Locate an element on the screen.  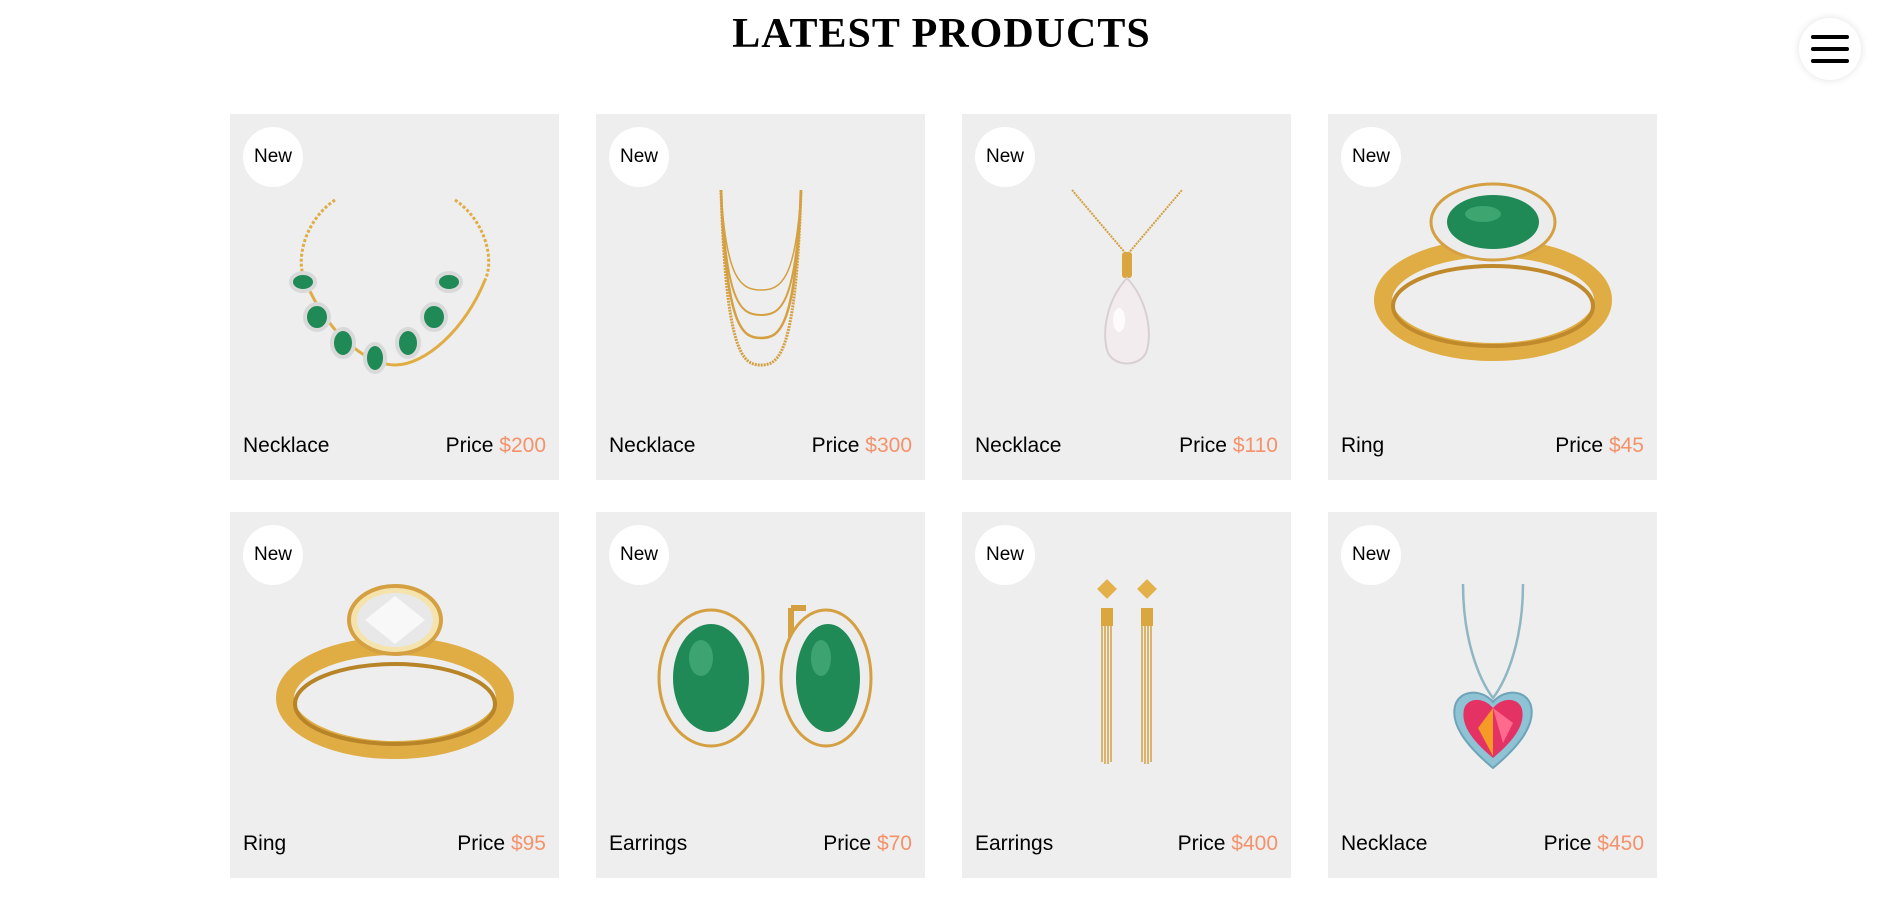
product-price: Price $45 is located at coordinates (1599, 446).